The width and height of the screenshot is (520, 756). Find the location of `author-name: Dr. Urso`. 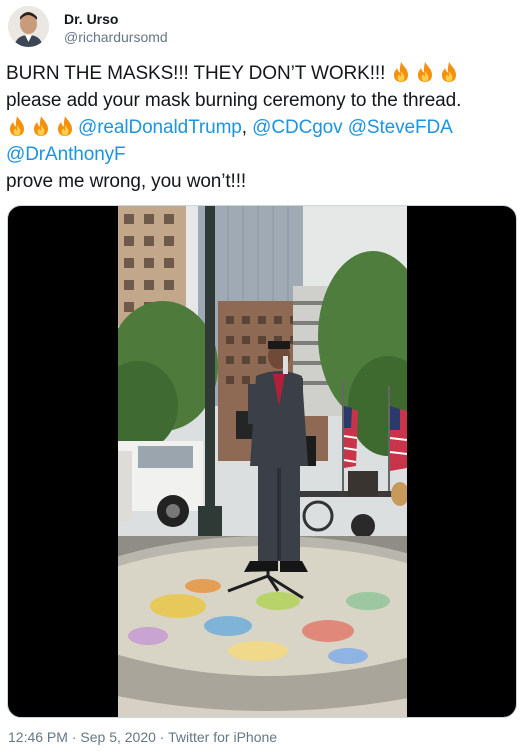

author-name: Dr. Urso is located at coordinates (91, 19).